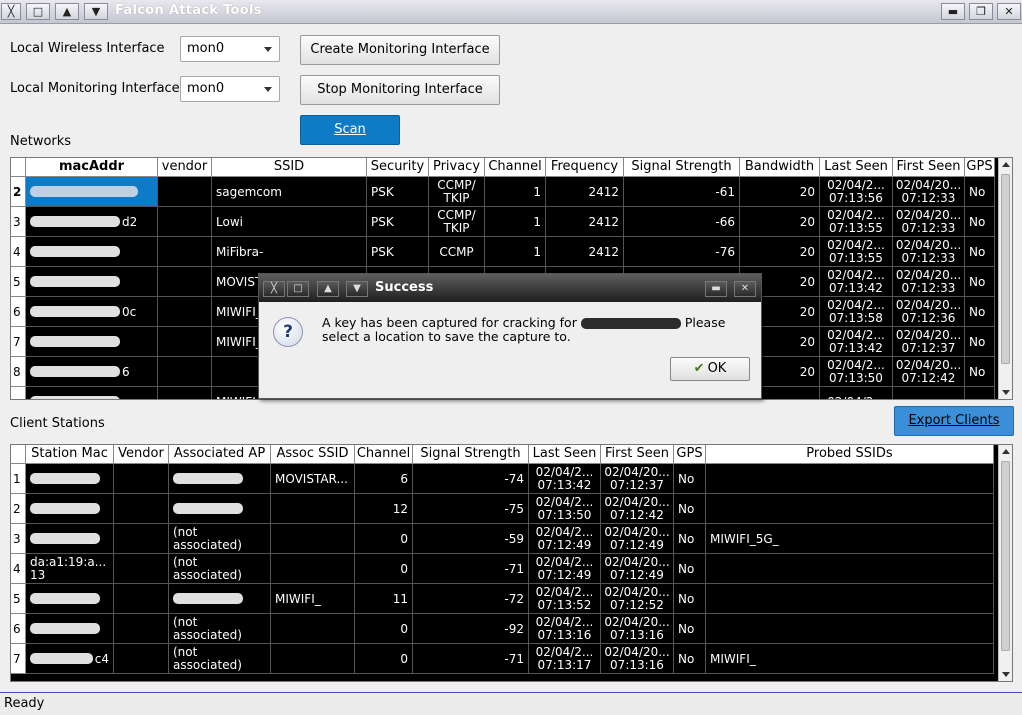 Image resolution: width=1022 pixels, height=715 pixels. Describe the element at coordinates (298, 289) in the screenshot. I see `dialog-menu-icon: □` at that location.